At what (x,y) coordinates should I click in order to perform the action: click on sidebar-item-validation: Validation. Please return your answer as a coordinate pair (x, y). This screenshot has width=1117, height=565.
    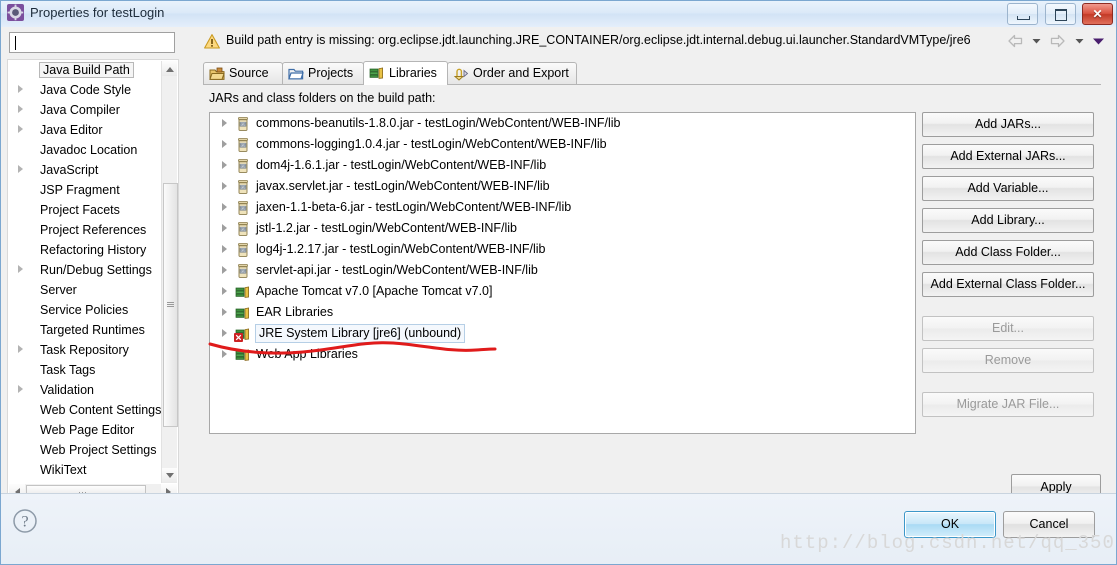
    Looking at the image, I should click on (85, 390).